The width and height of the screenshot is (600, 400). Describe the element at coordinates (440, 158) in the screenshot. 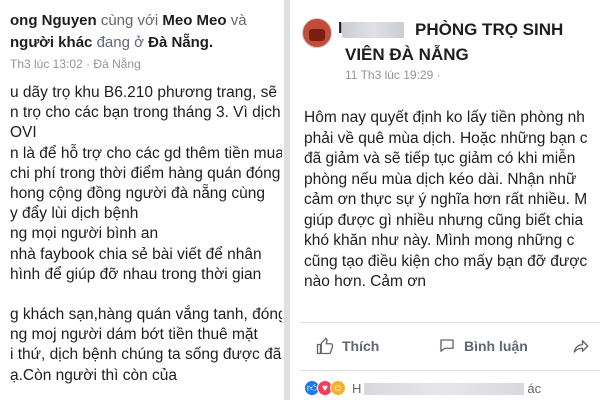

I see `body-line: đã giảm và sẽ tiếp tục giảm có khi miễn` at that location.